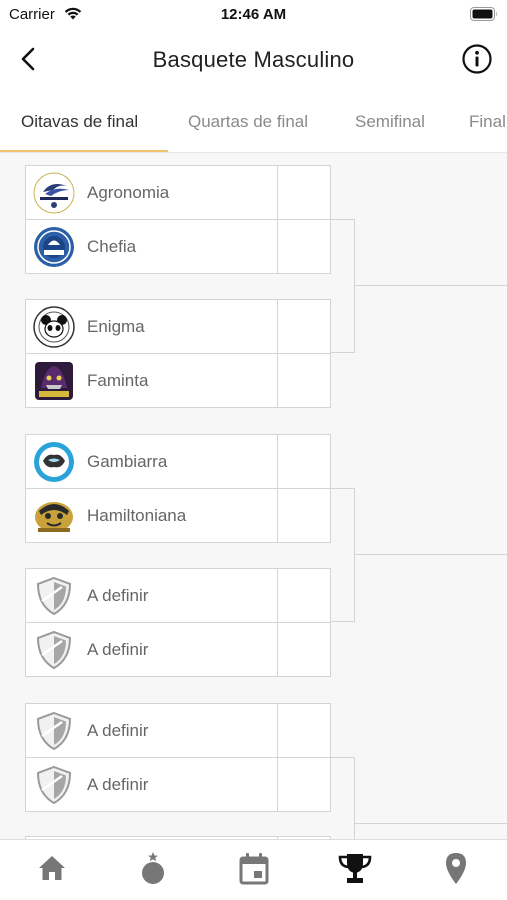 The width and height of the screenshot is (507, 900). I want to click on location-pin-icon, so click(456, 869).